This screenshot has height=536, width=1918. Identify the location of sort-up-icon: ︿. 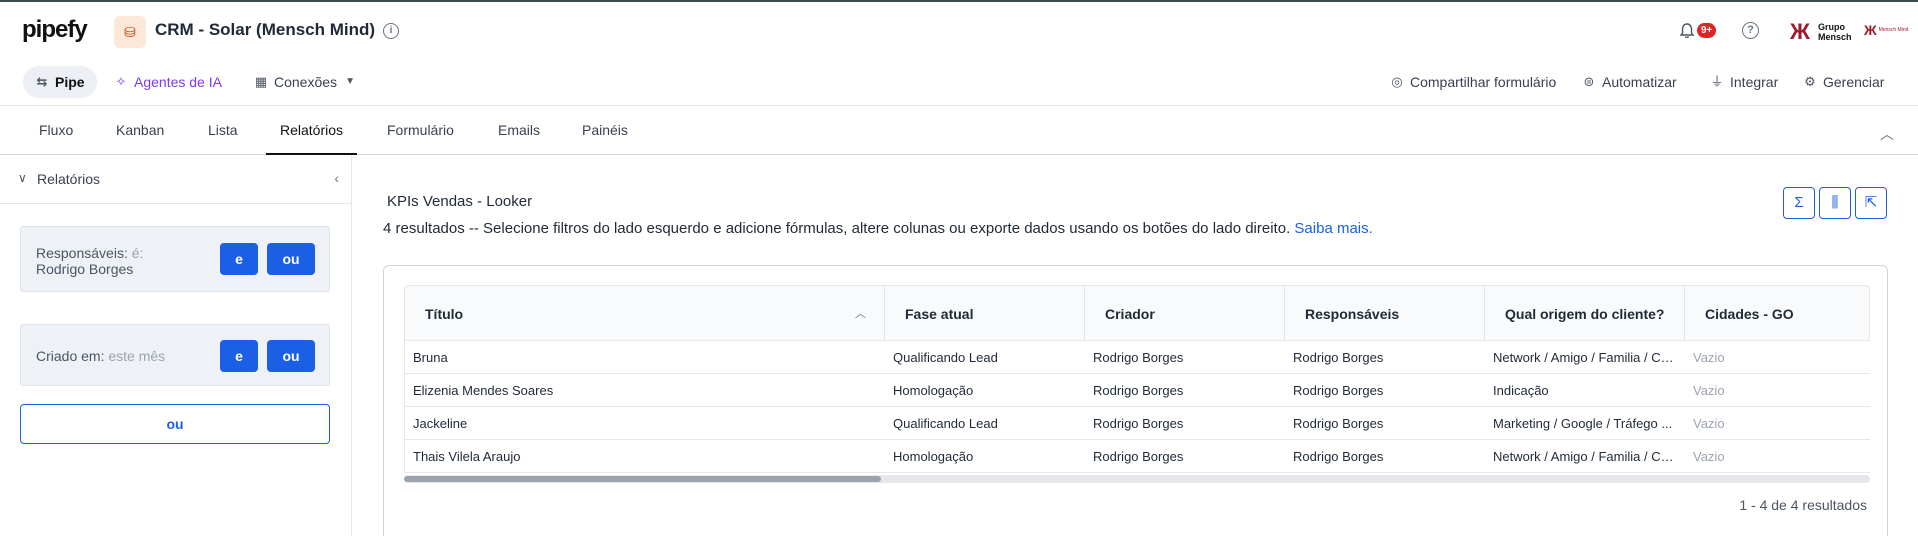
(860, 314).